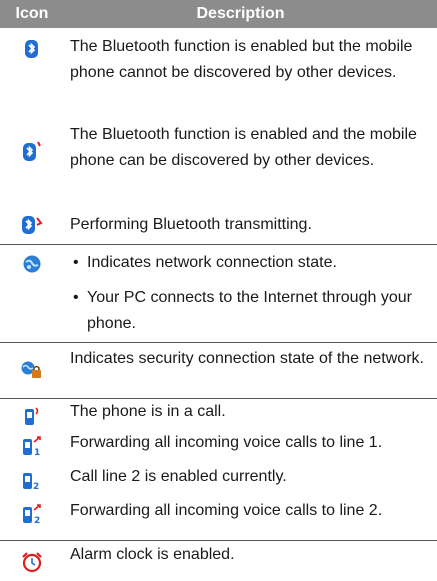 The width and height of the screenshot is (437, 581). What do you see at coordinates (32, 562) in the screenshot?
I see `alarm-clock-icon` at bounding box center [32, 562].